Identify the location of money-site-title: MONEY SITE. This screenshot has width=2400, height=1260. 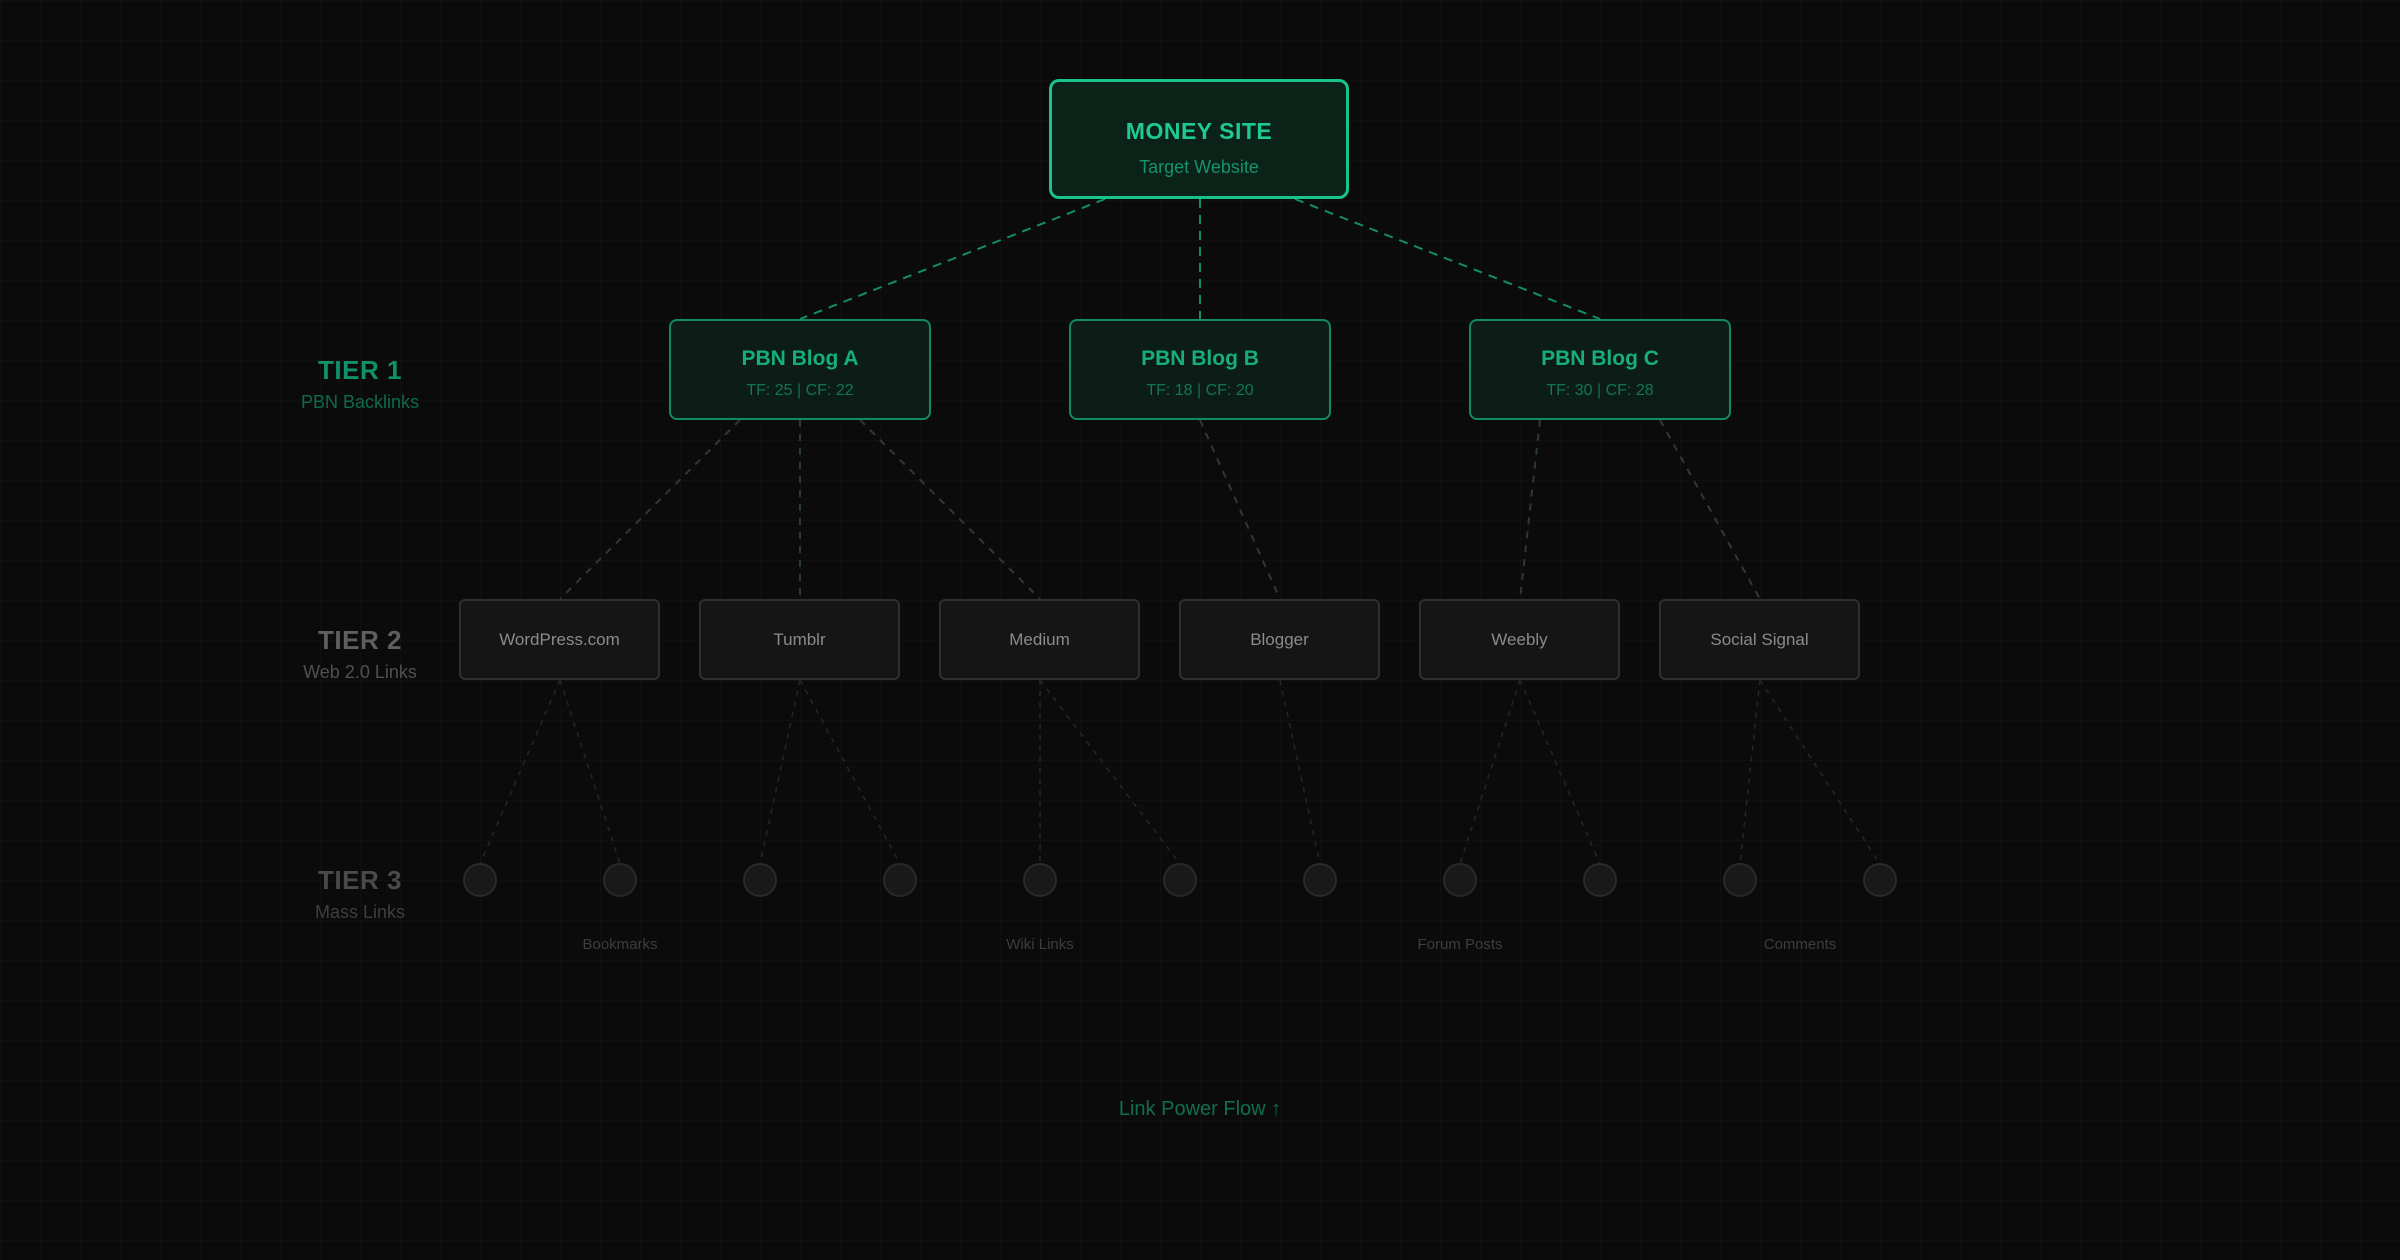
(1199, 131).